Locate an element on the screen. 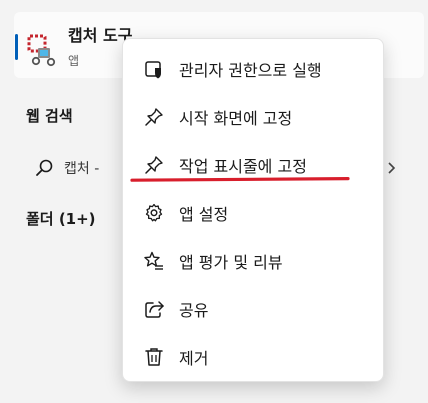 The width and height of the screenshot is (428, 403). menu-item-rate-and-review: 앱 평가 및 리뷰 is located at coordinates (254, 261).